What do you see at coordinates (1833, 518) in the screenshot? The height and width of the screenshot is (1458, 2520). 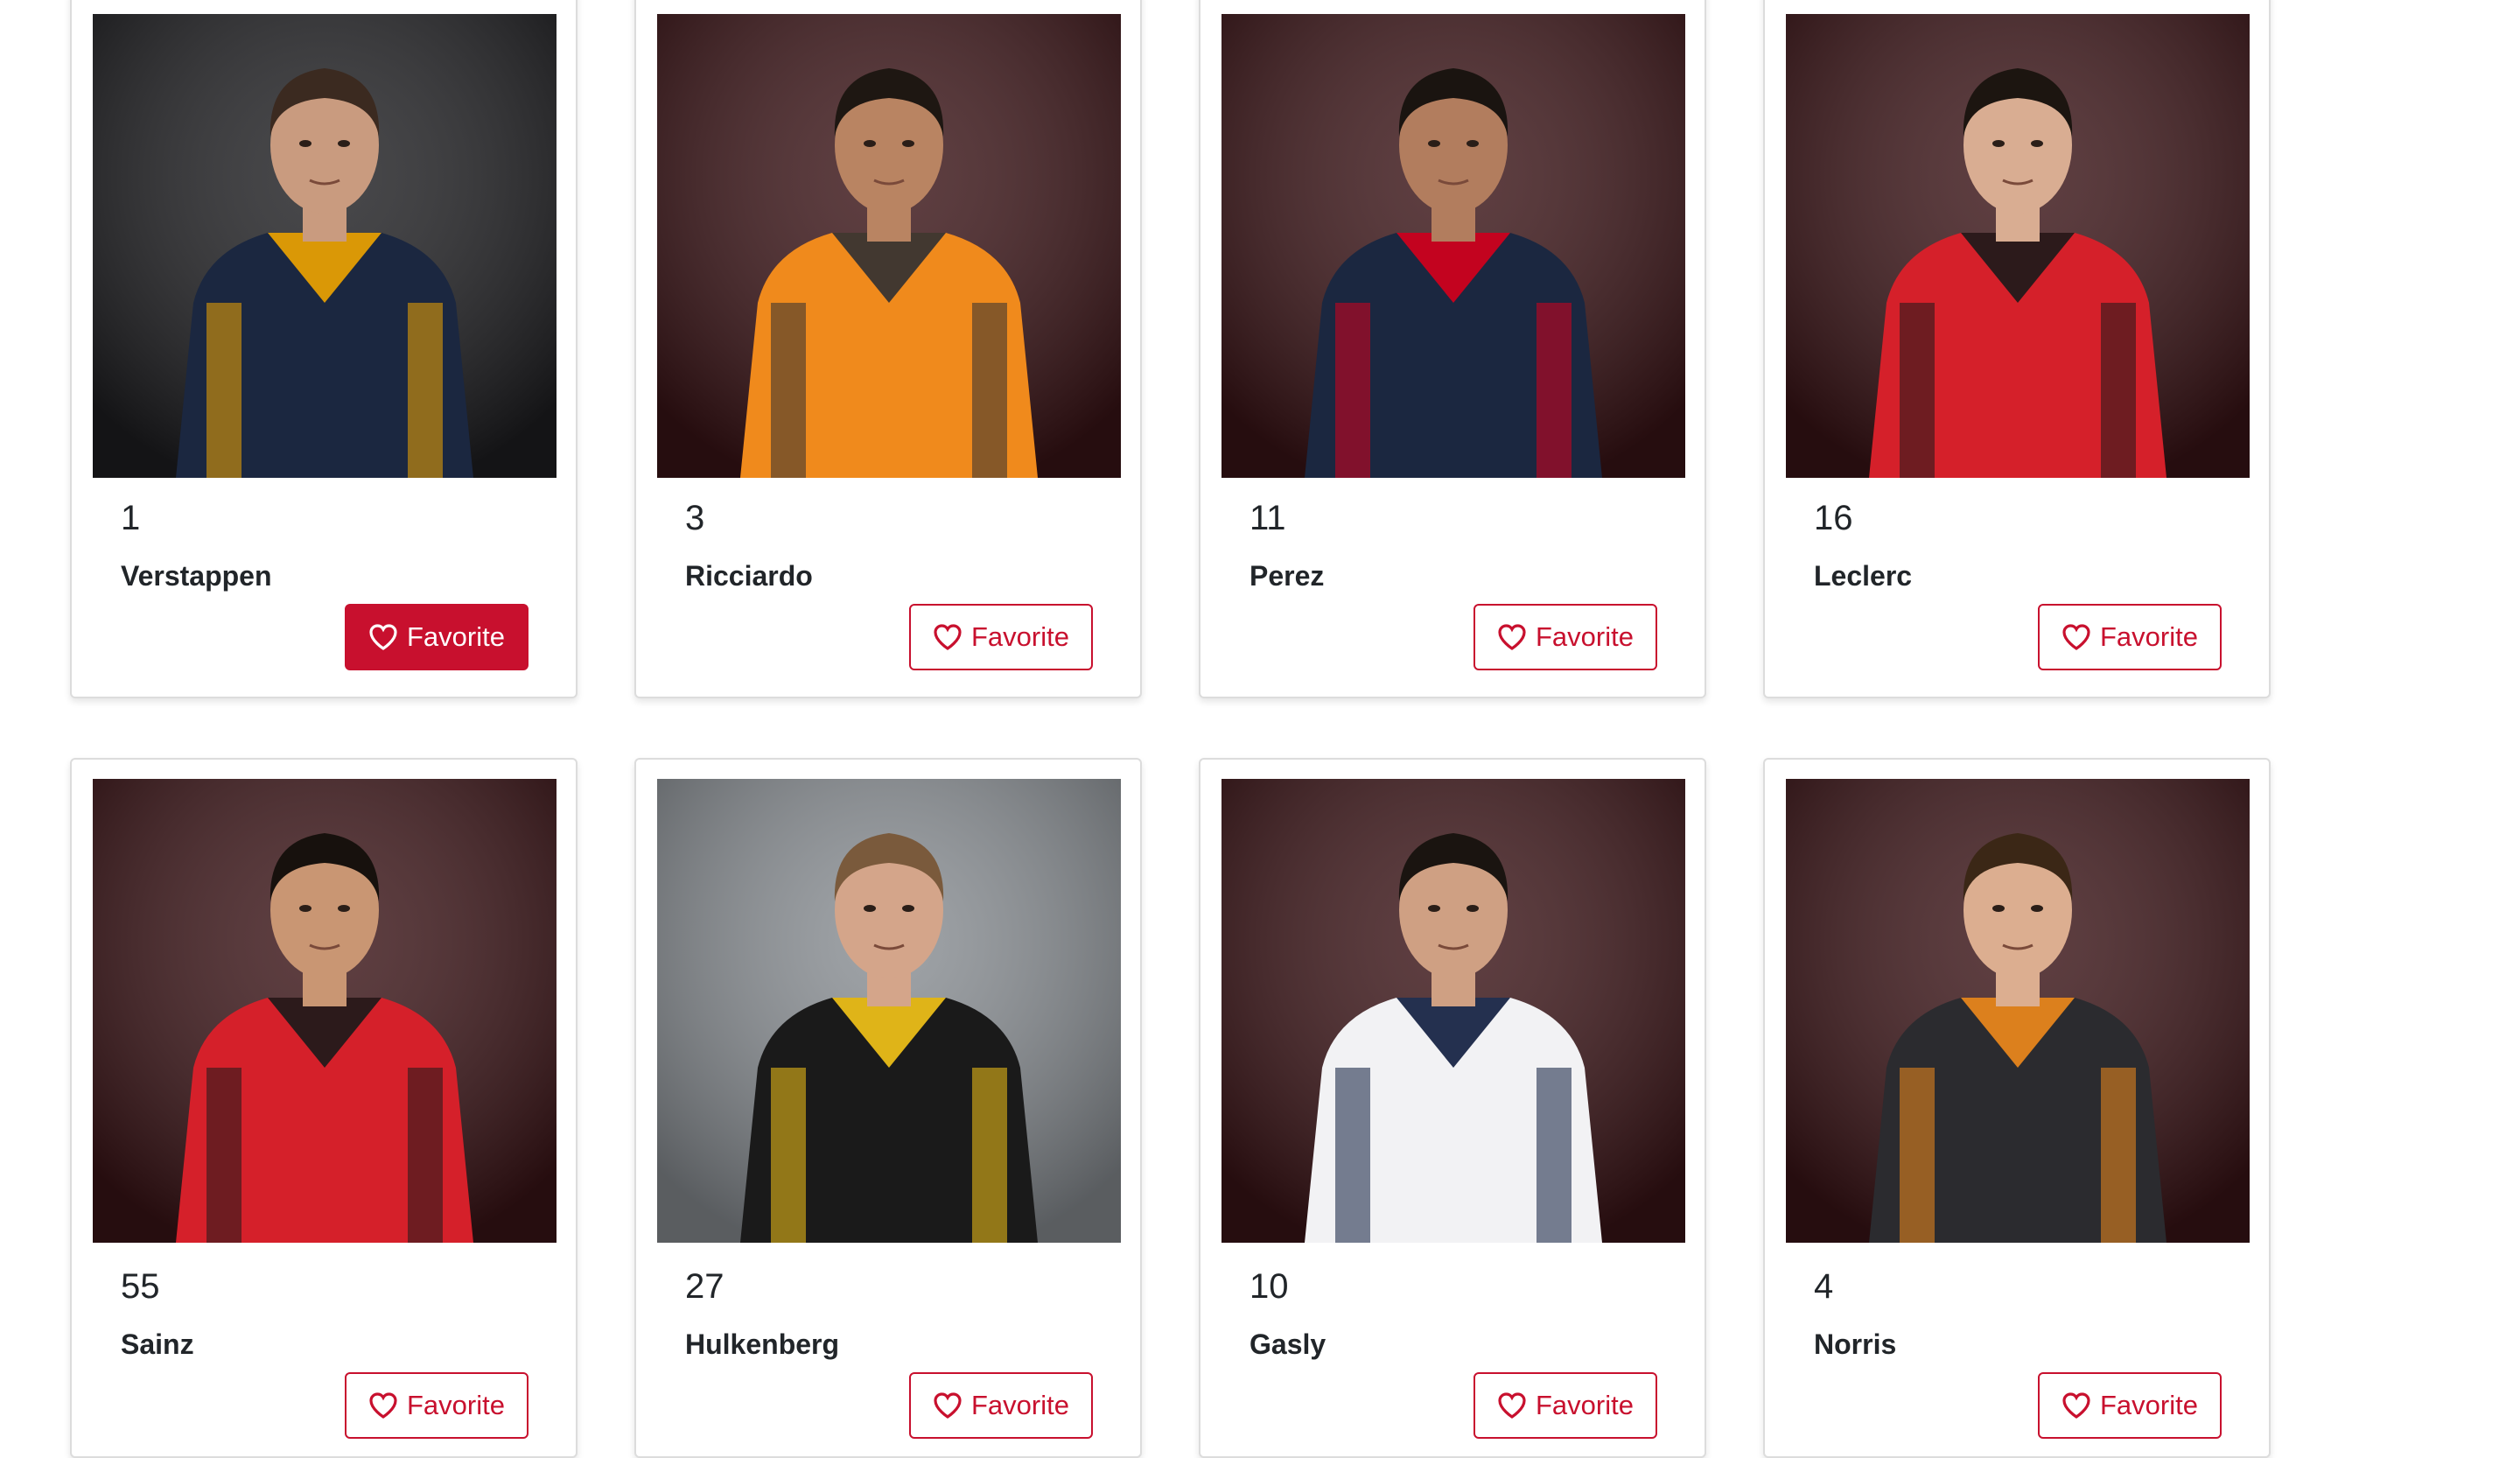 I see `driver-number: 16` at bounding box center [1833, 518].